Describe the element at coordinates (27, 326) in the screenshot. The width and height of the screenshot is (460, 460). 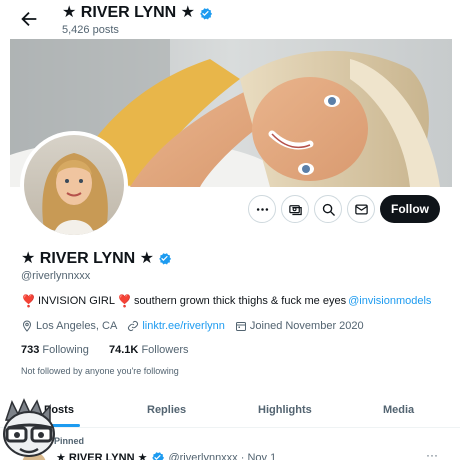
I see `location-pin-icon` at that location.